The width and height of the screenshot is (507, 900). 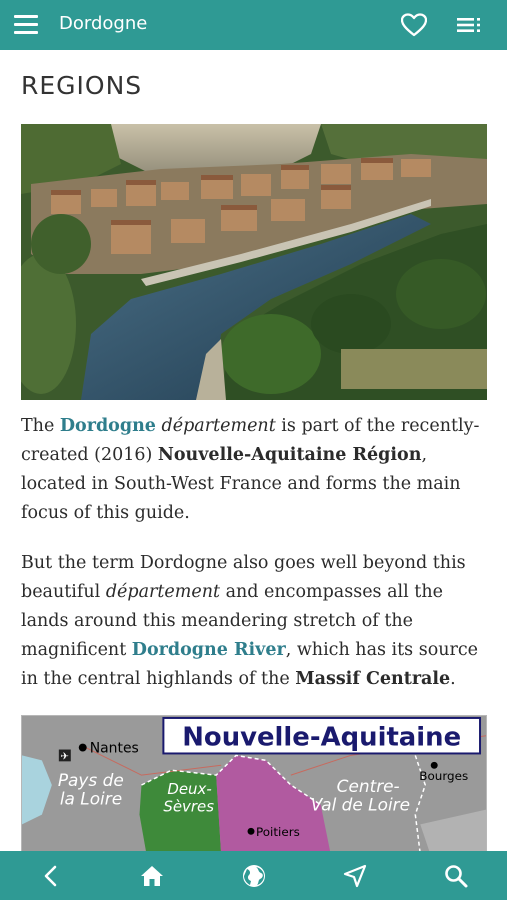 I want to click on map-label-centre-val-de-loire: Val de Loire, so click(x=360, y=805).